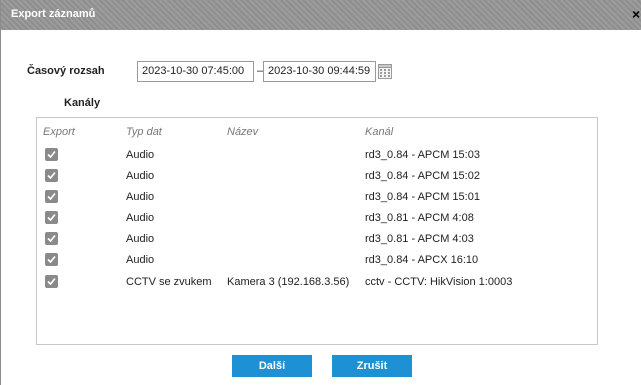 Image resolution: width=641 pixels, height=385 pixels. I want to click on close-icon: ×, so click(636, 14).